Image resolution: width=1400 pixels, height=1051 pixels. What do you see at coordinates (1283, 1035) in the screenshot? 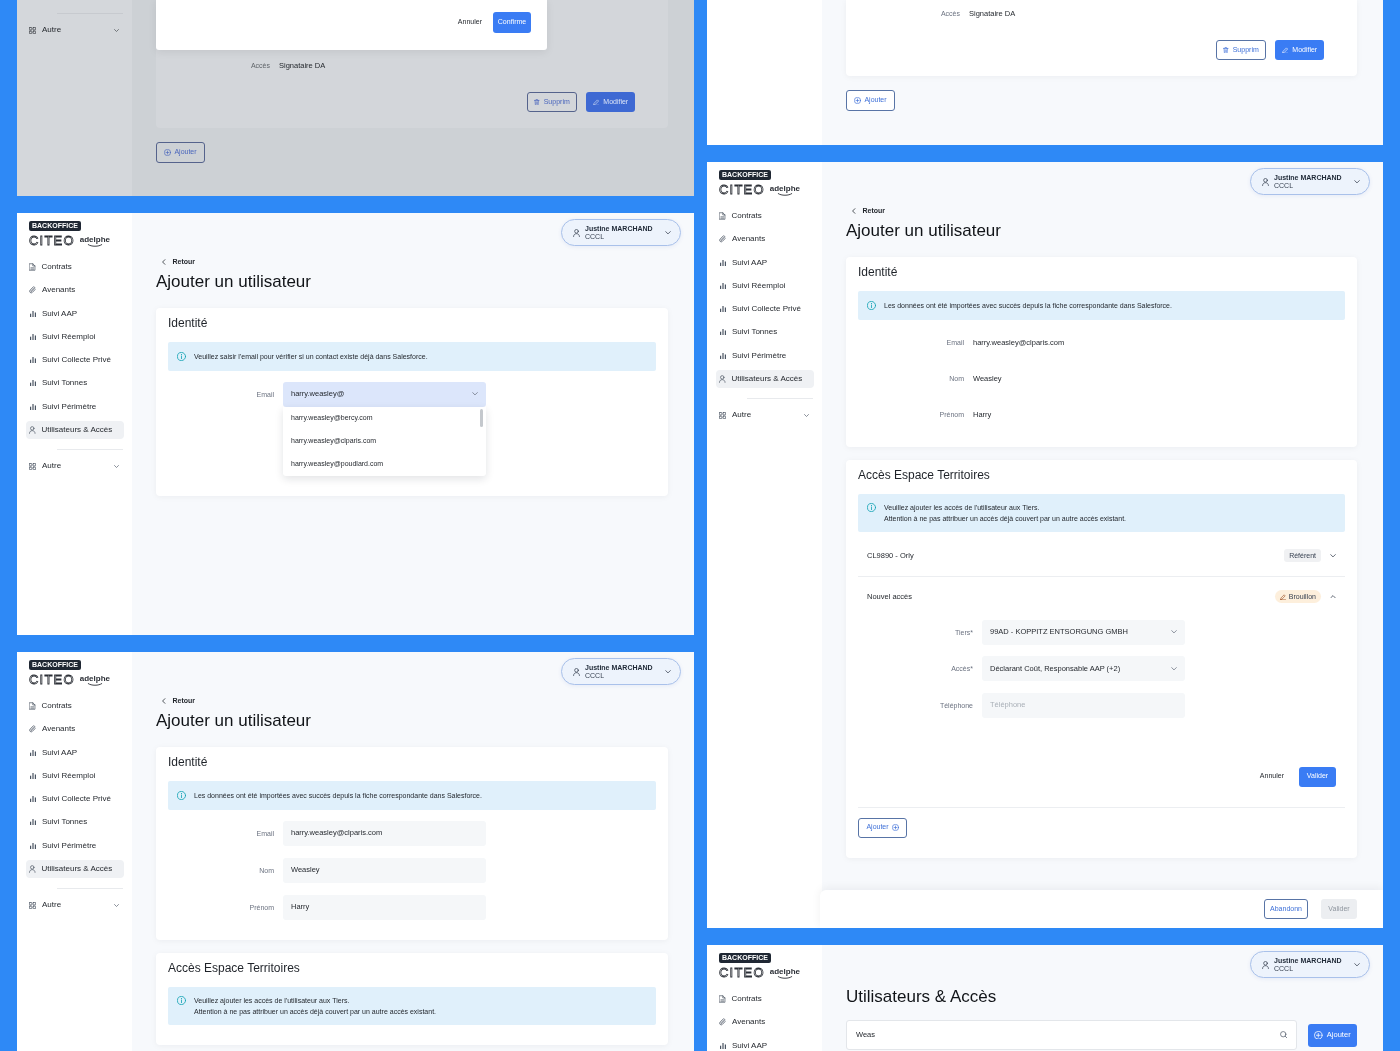
I see `search-icon` at bounding box center [1283, 1035].